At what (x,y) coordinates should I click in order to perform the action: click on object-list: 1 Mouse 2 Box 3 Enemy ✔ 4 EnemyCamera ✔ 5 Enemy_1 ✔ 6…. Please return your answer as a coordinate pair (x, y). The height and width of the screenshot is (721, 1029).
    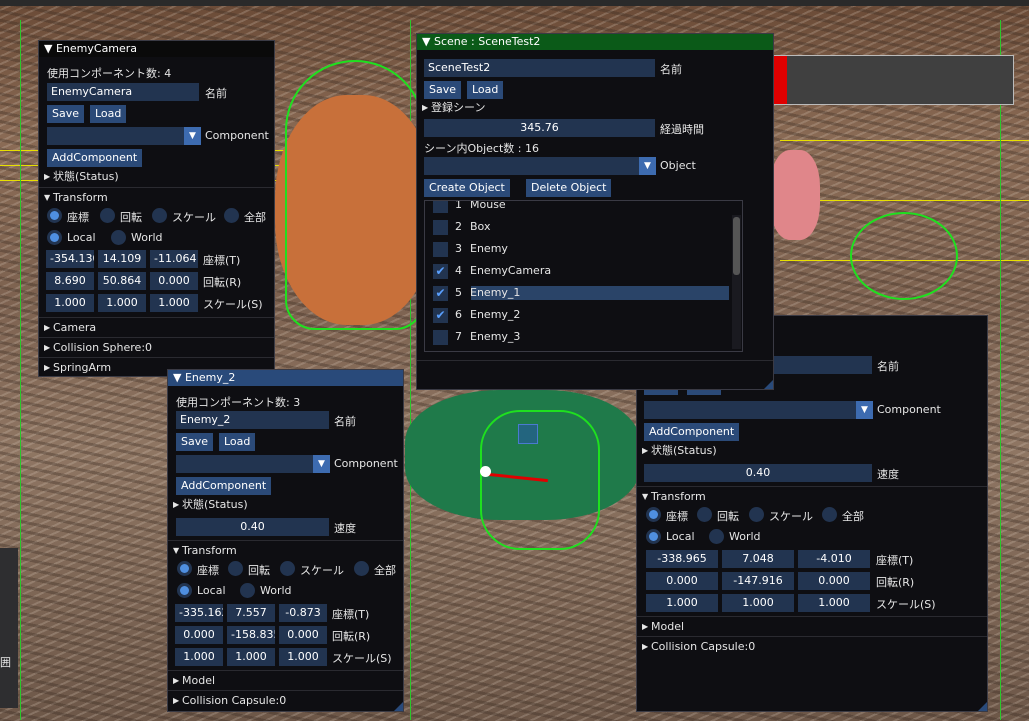
    Looking at the image, I should click on (583, 276).